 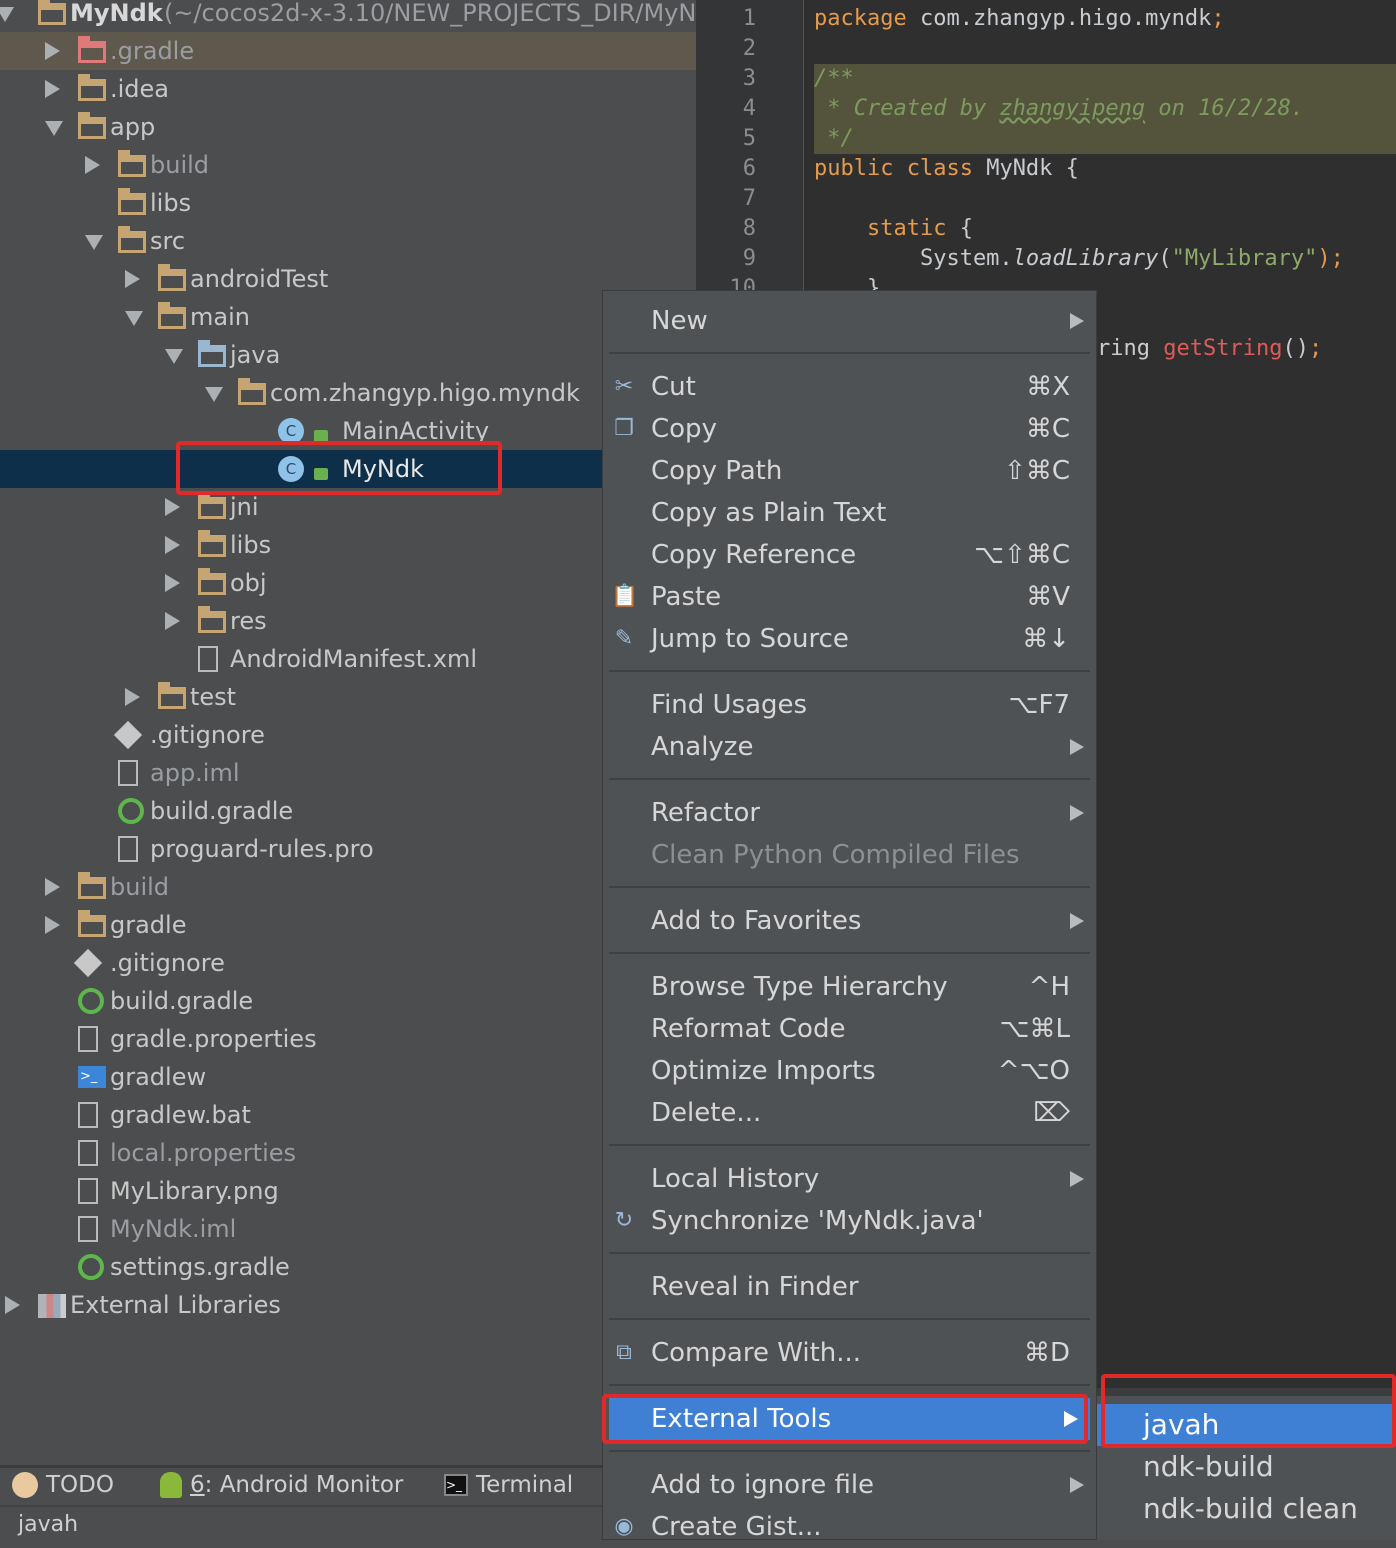 I want to click on tree-item: .idea, so click(x=348, y=89).